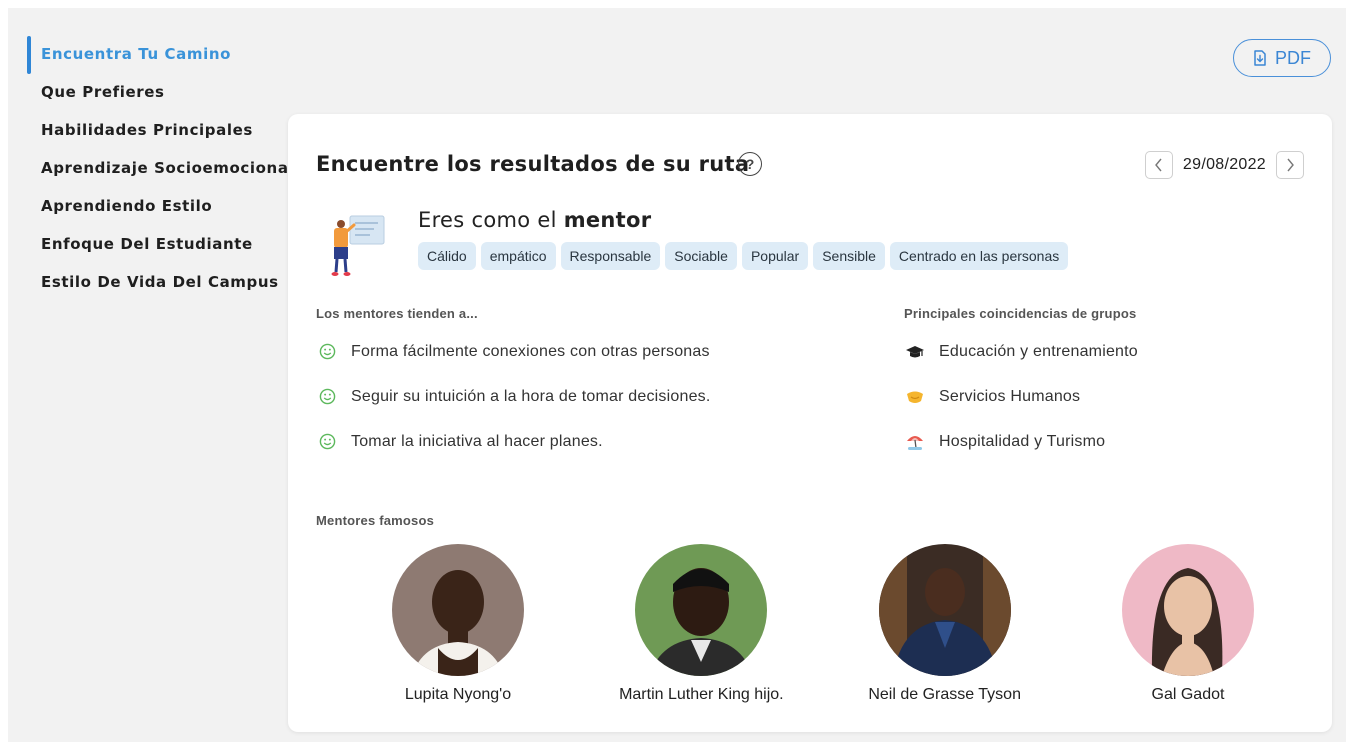 The height and width of the screenshot is (742, 1346). I want to click on file-download-icon, so click(1260, 58).